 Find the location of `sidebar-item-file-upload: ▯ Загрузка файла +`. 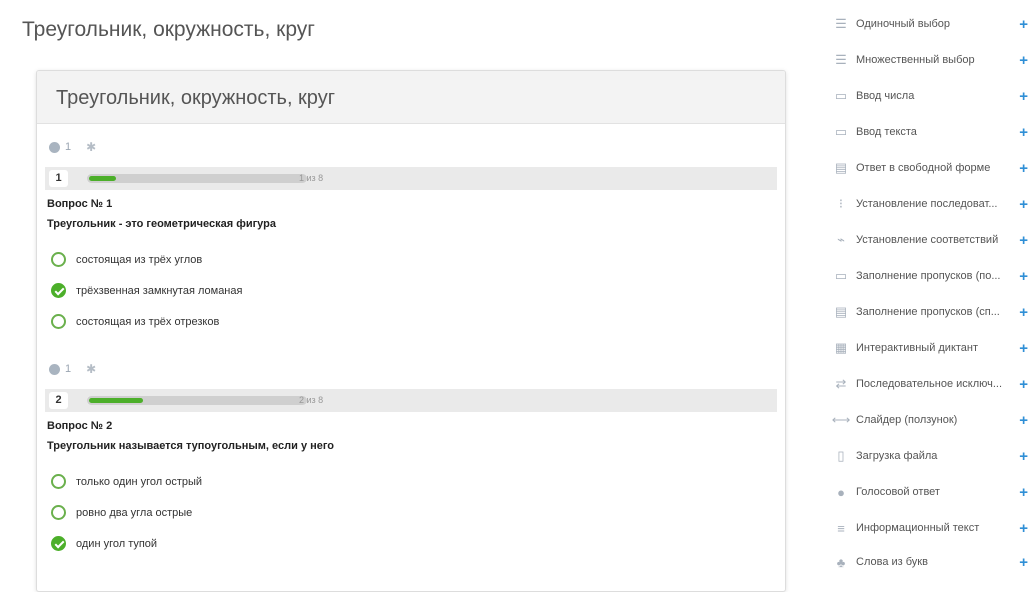

sidebar-item-file-upload: ▯ Загрузка файла + is located at coordinates (931, 456).